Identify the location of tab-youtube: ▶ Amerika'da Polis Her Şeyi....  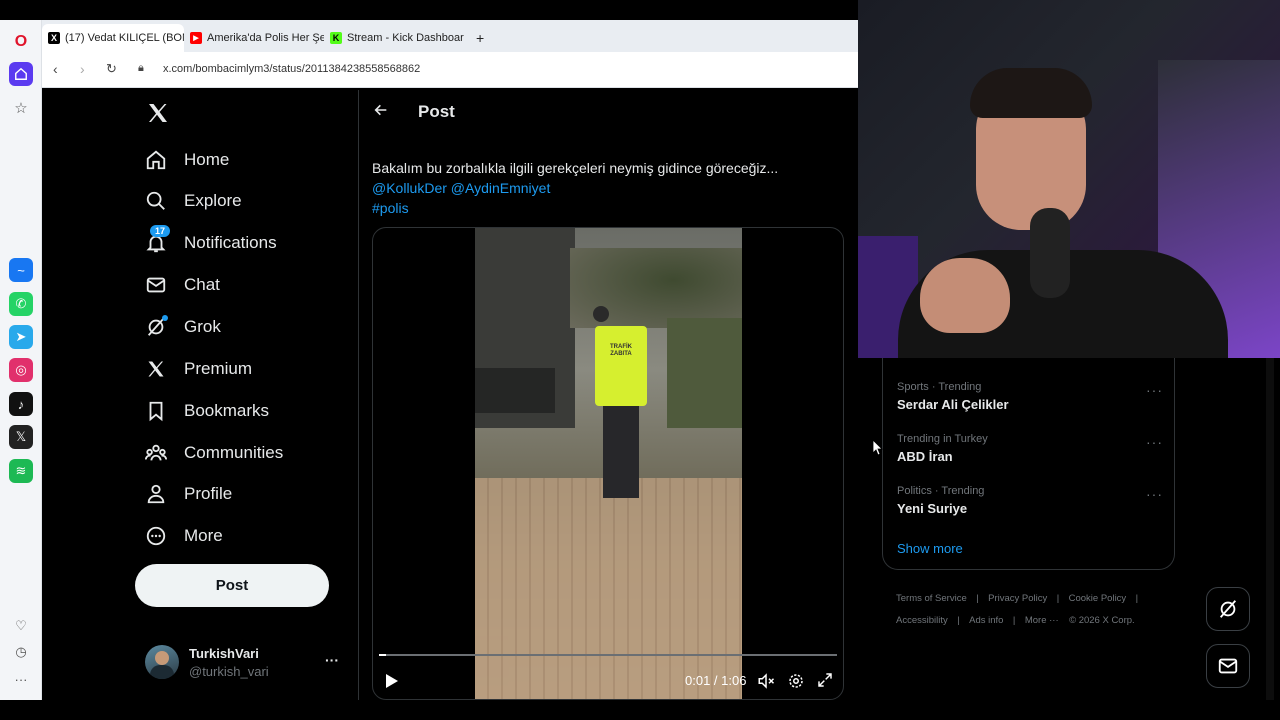
(254, 38).